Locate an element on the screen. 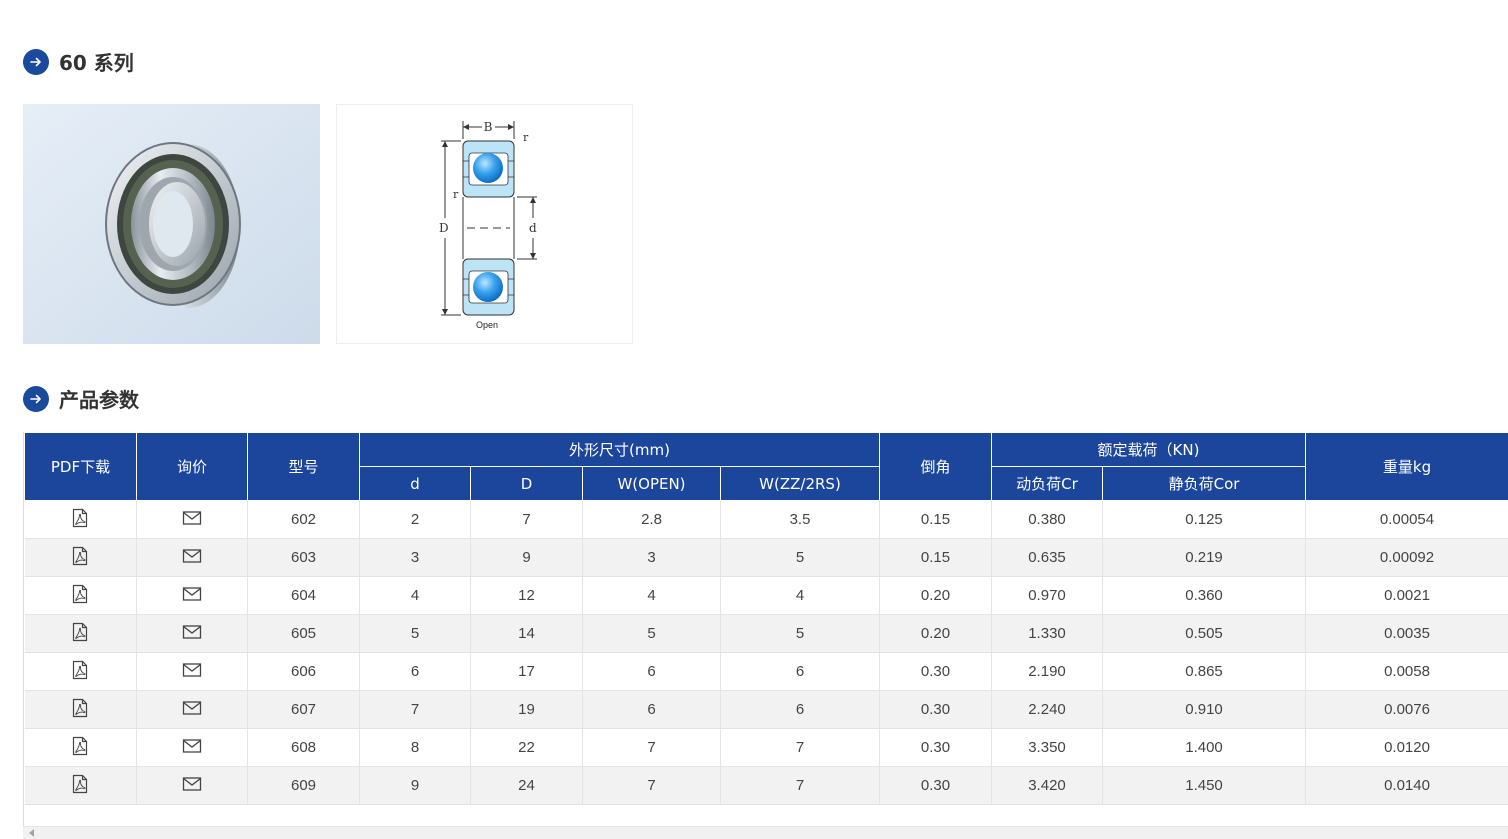 The image size is (1508, 839). width-open-cell: 3 is located at coordinates (651, 557).